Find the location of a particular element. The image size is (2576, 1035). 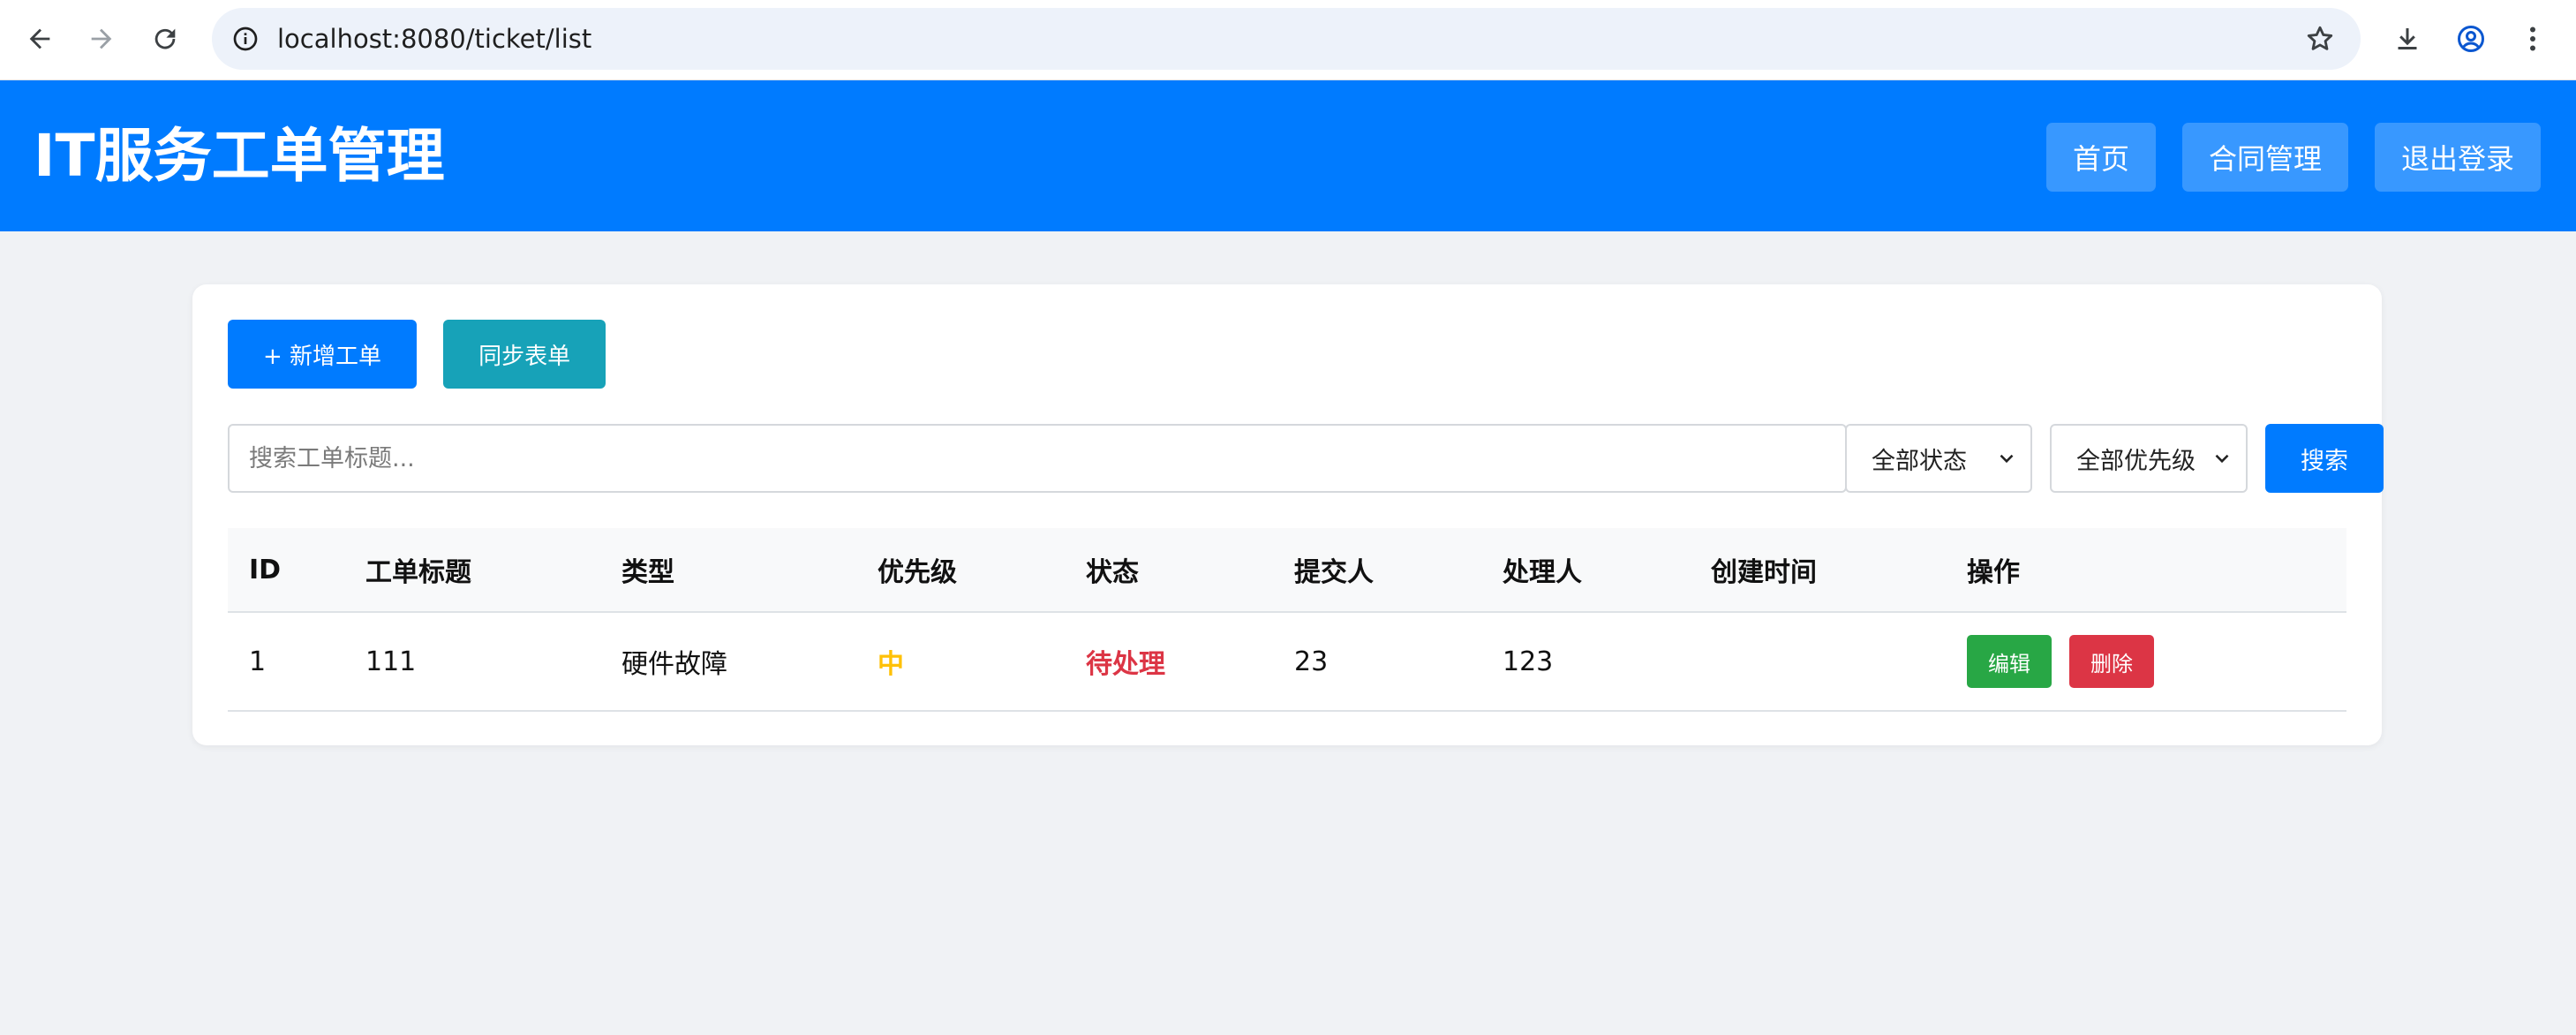

col-header-assignee: 处理人 is located at coordinates (1586, 570).